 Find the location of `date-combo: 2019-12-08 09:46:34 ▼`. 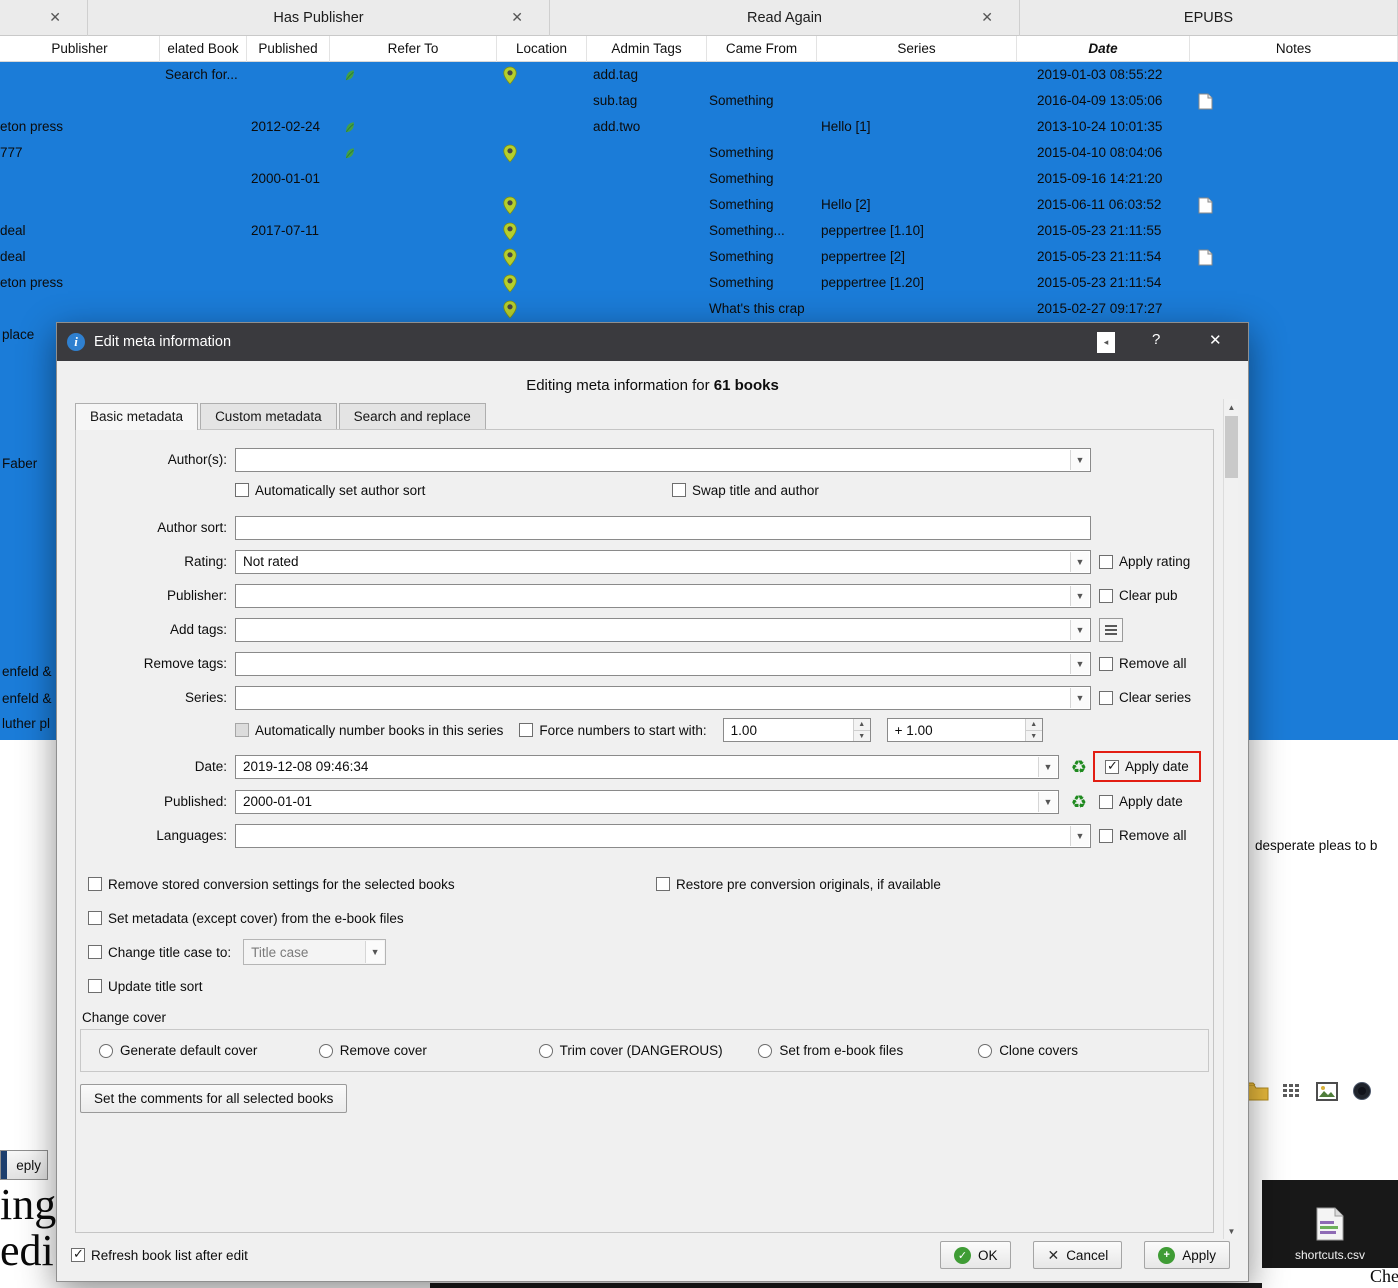

date-combo: 2019-12-08 09:46:34 ▼ is located at coordinates (647, 766).